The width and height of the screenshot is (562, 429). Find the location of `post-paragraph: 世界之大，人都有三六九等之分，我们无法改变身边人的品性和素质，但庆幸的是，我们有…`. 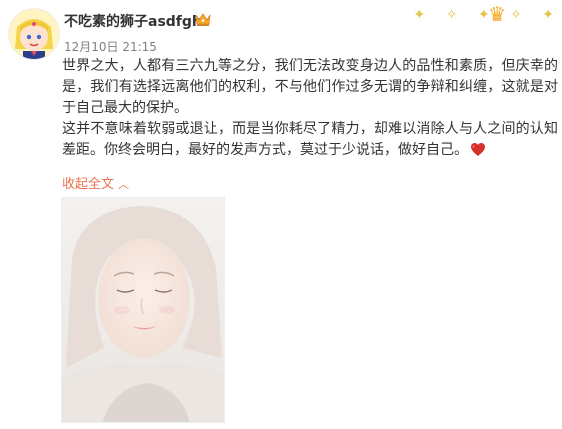

post-paragraph: 世界之大，人都有三六九等之分，我们无法改变身边人的品性和素质，但庆幸的是，我们有… is located at coordinates (310, 87).